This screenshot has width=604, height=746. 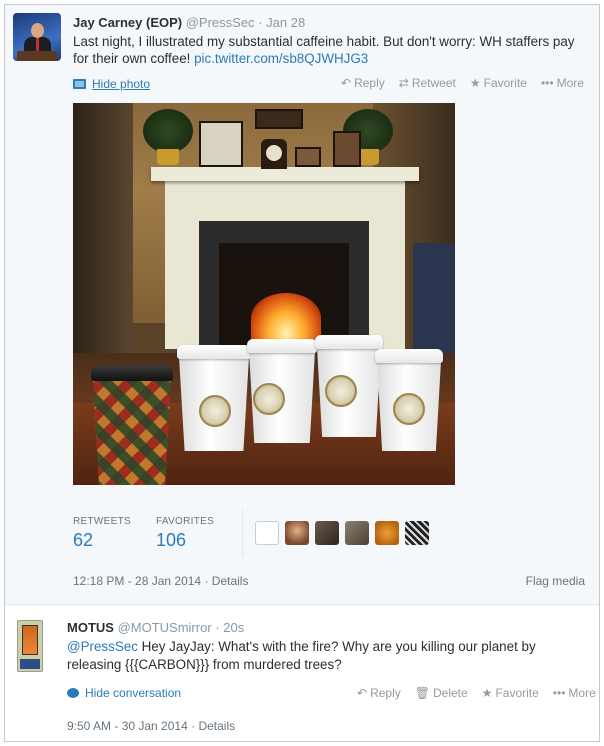 I want to click on trash-icon: 🗑, so click(x=422, y=693).